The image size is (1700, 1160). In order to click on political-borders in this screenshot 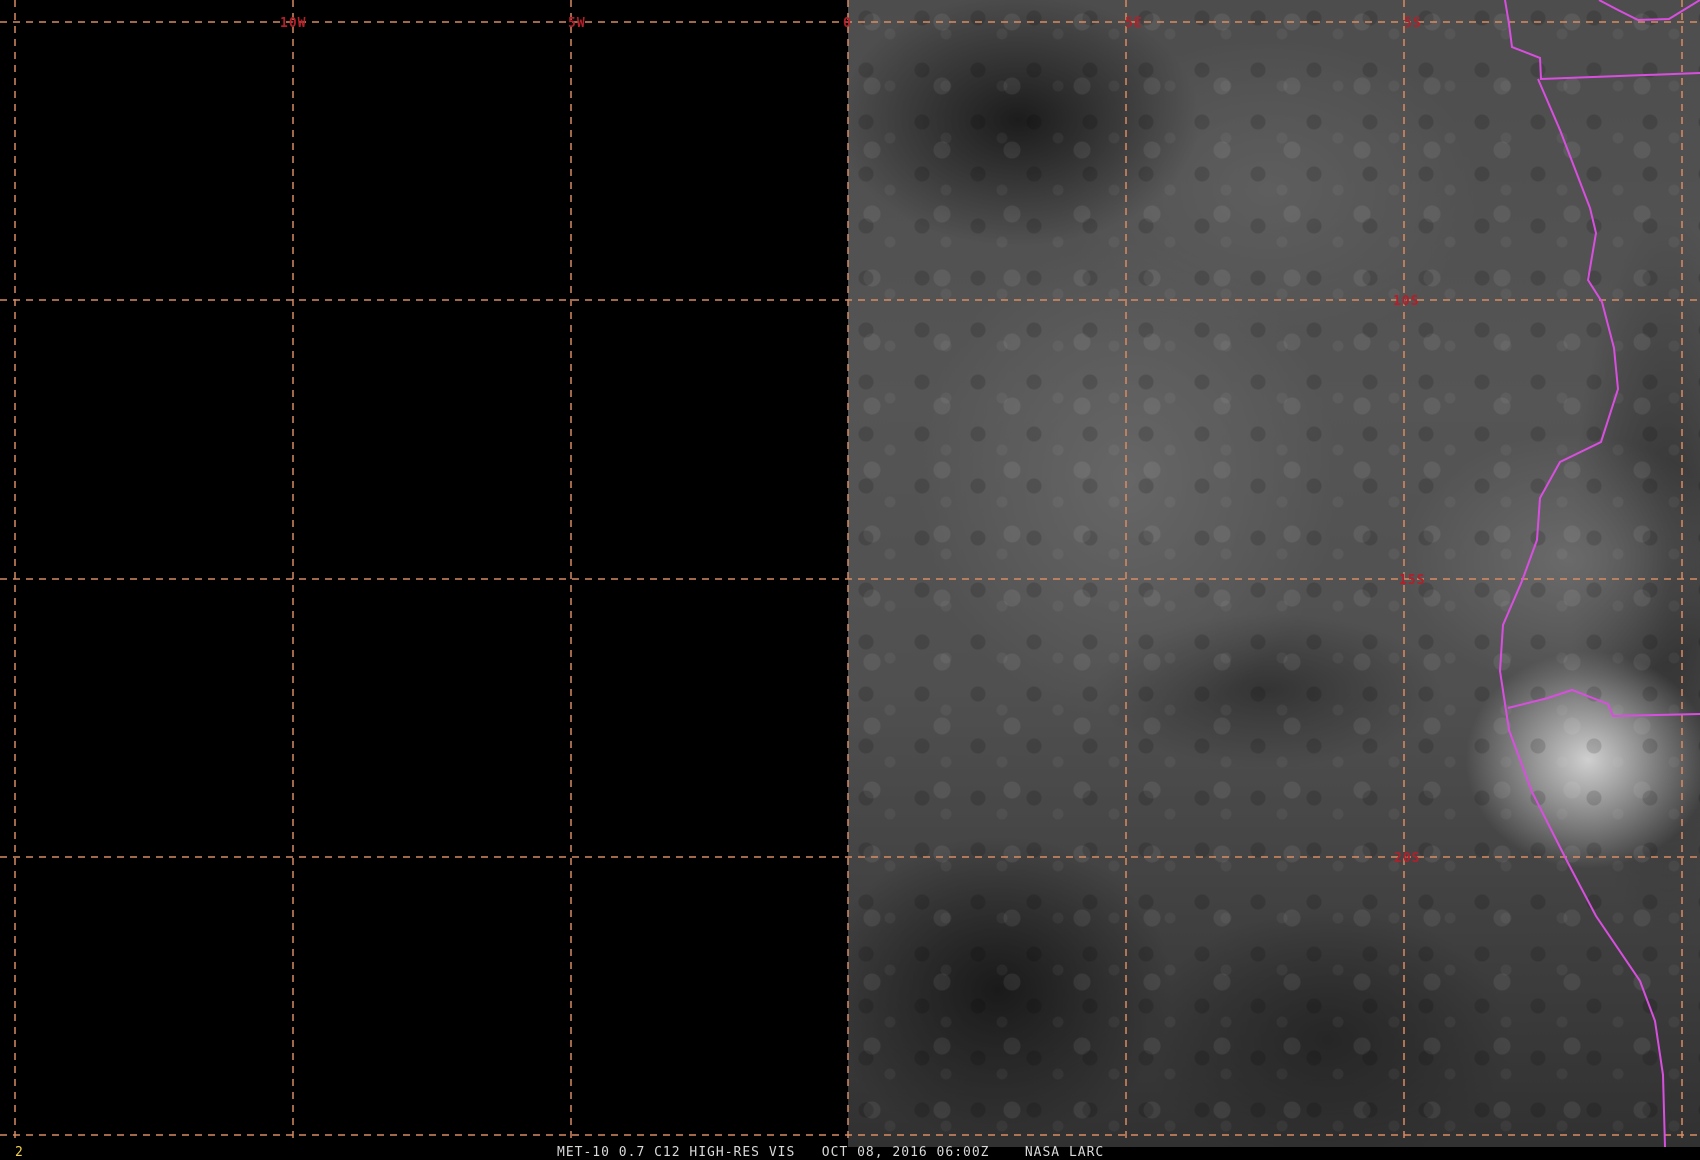, I will do `click(1599, 574)`.